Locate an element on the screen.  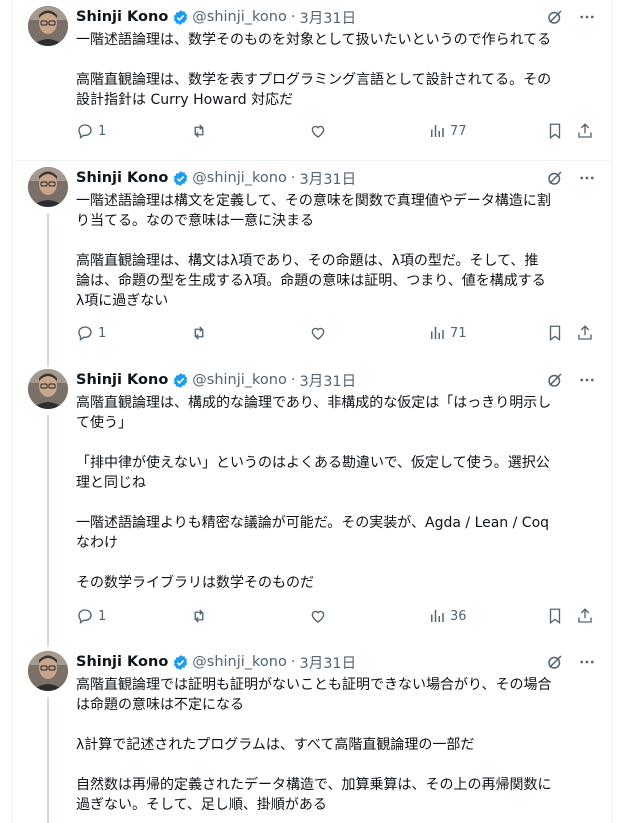
view-count: 77 is located at coordinates (458, 131).